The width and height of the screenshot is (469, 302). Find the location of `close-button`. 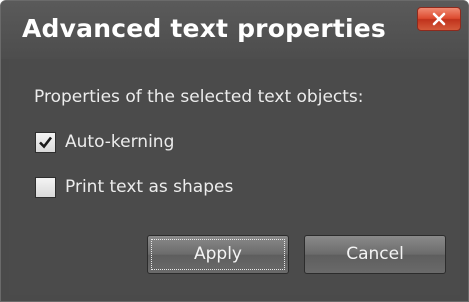

close-button is located at coordinates (439, 19).